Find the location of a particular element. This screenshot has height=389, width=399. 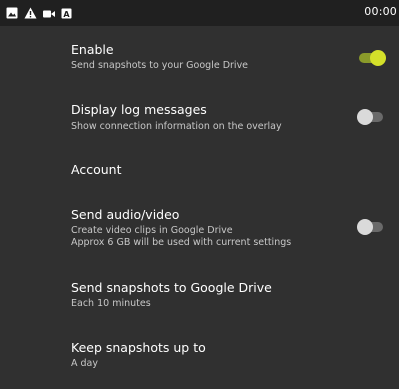

enable-toggle is located at coordinates (371, 58).